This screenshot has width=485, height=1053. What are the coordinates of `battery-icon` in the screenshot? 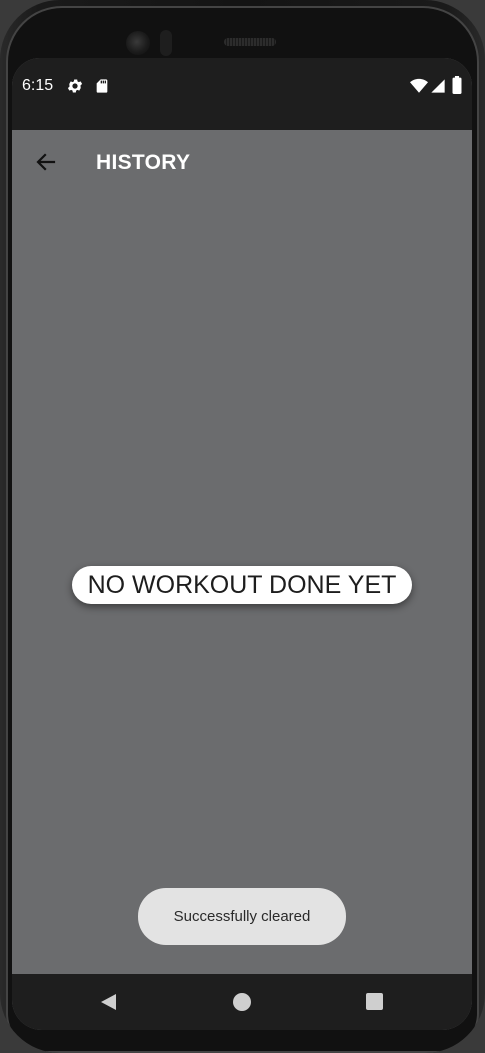 It's located at (457, 85).